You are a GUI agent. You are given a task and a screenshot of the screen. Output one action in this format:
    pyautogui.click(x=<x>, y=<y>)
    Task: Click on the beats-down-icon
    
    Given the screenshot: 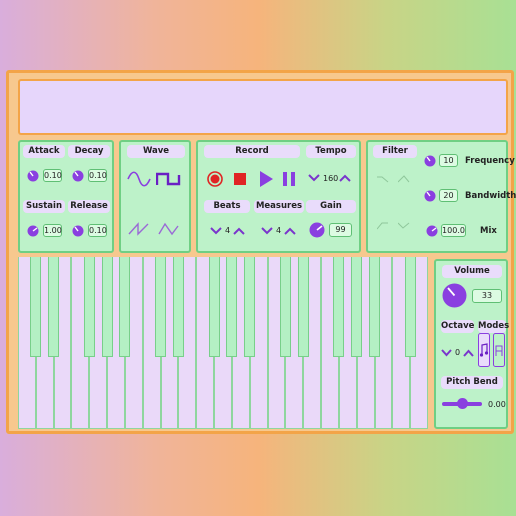 What is the action you would take?
    pyautogui.click(x=216, y=231)
    